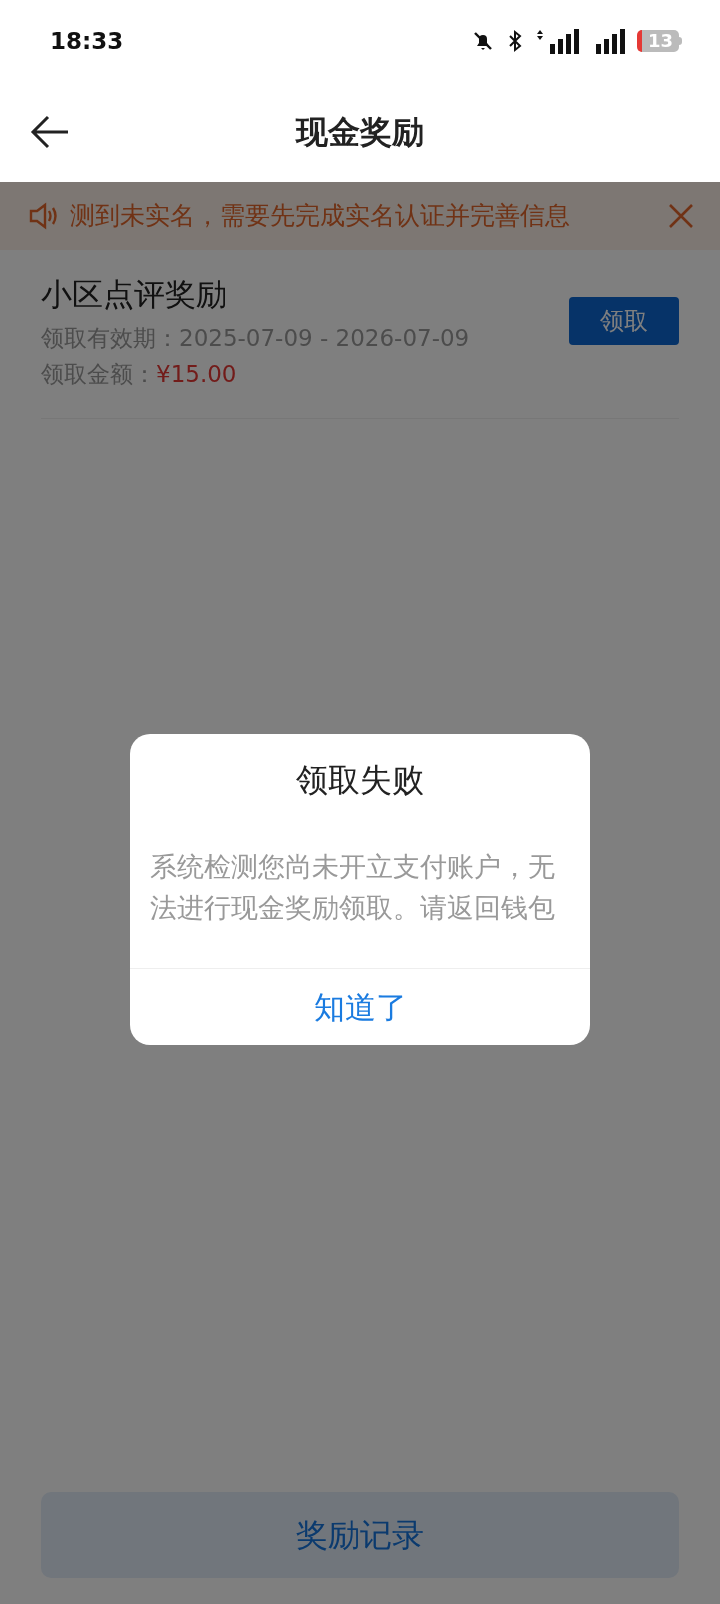  I want to click on battery-indicator: 13, so click(659, 41).